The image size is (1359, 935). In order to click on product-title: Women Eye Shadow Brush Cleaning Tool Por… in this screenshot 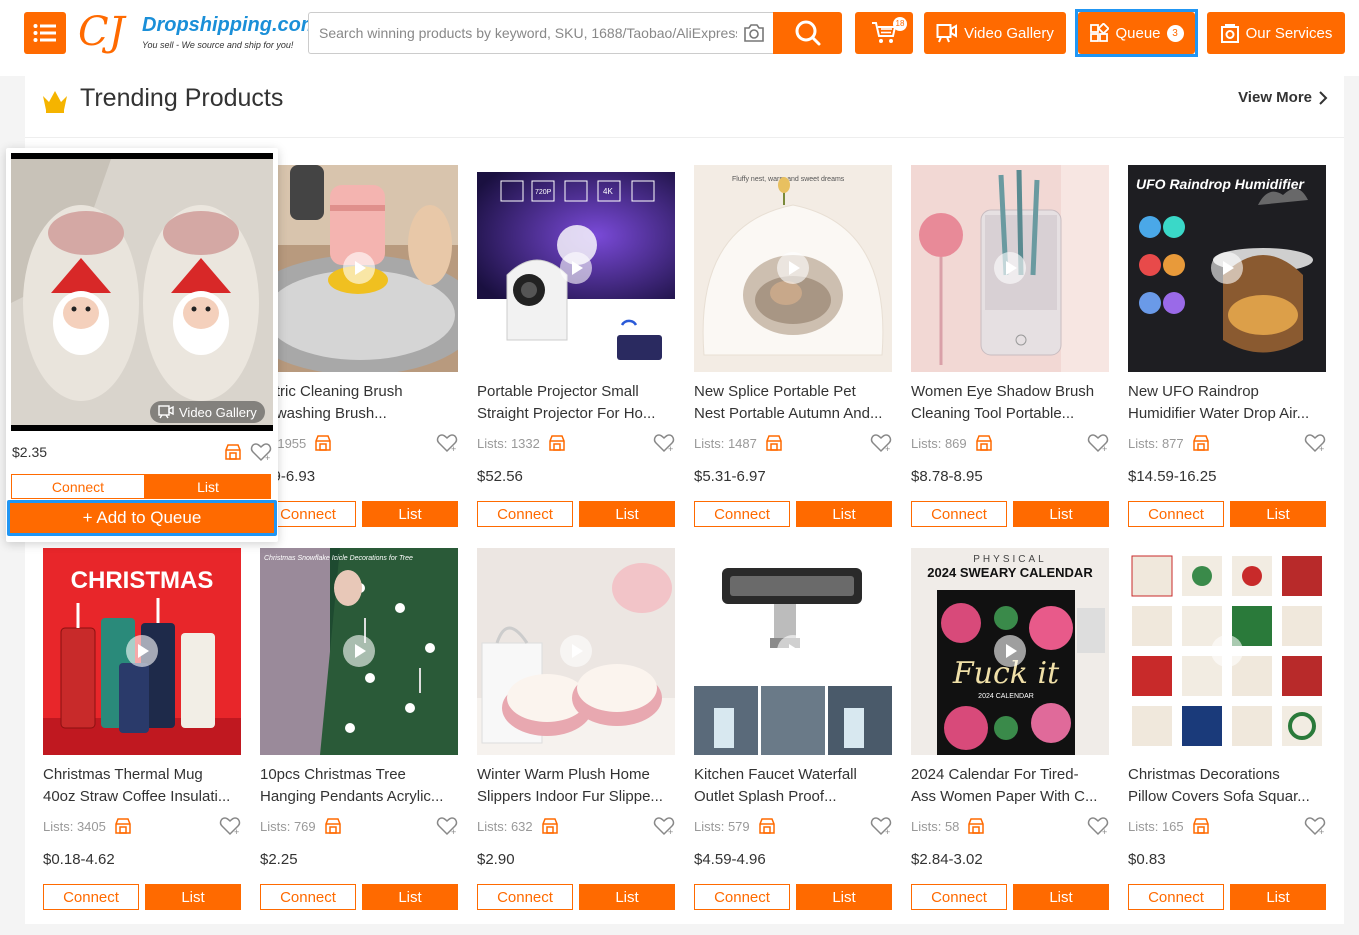, I will do `click(1010, 403)`.